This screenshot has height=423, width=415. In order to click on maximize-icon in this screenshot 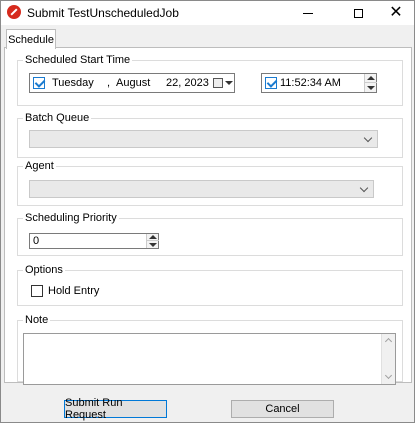, I will do `click(358, 13)`.